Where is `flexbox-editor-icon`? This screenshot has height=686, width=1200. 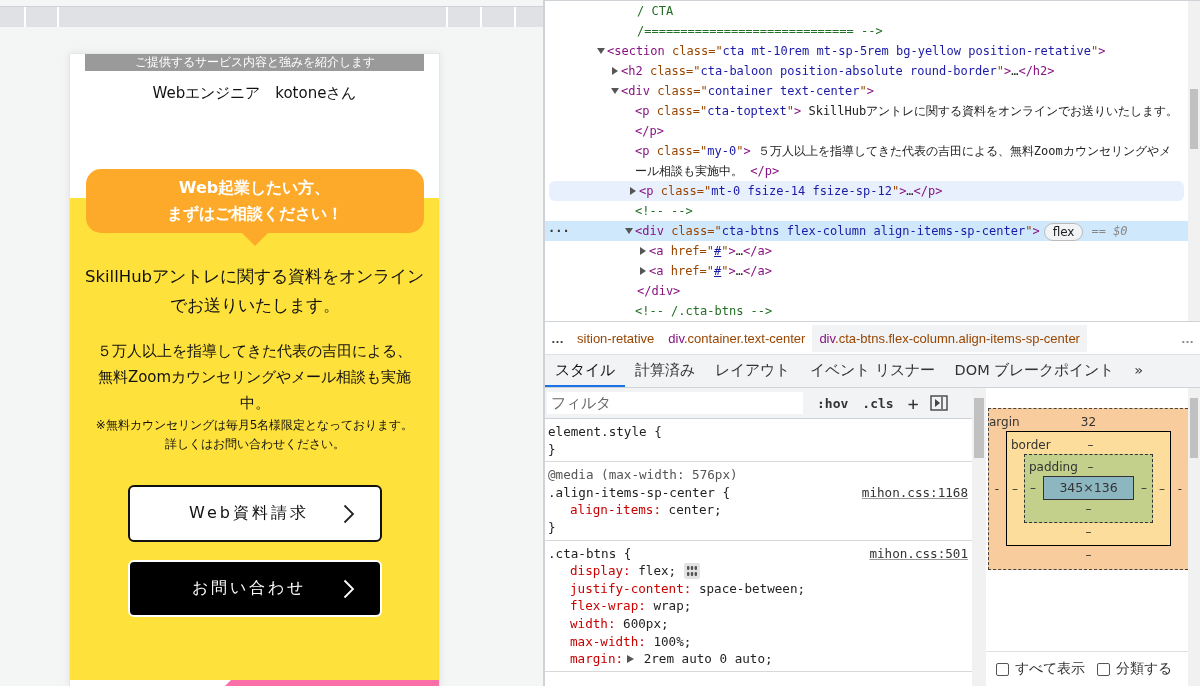
flexbox-editor-icon is located at coordinates (692, 570).